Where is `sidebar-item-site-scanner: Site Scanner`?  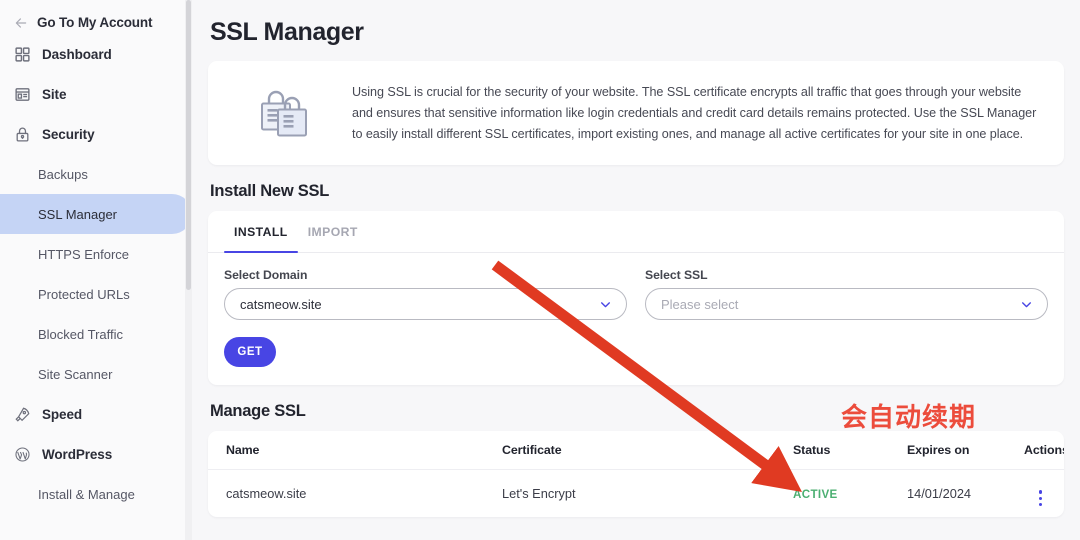 sidebar-item-site-scanner: Site Scanner is located at coordinates (96, 374).